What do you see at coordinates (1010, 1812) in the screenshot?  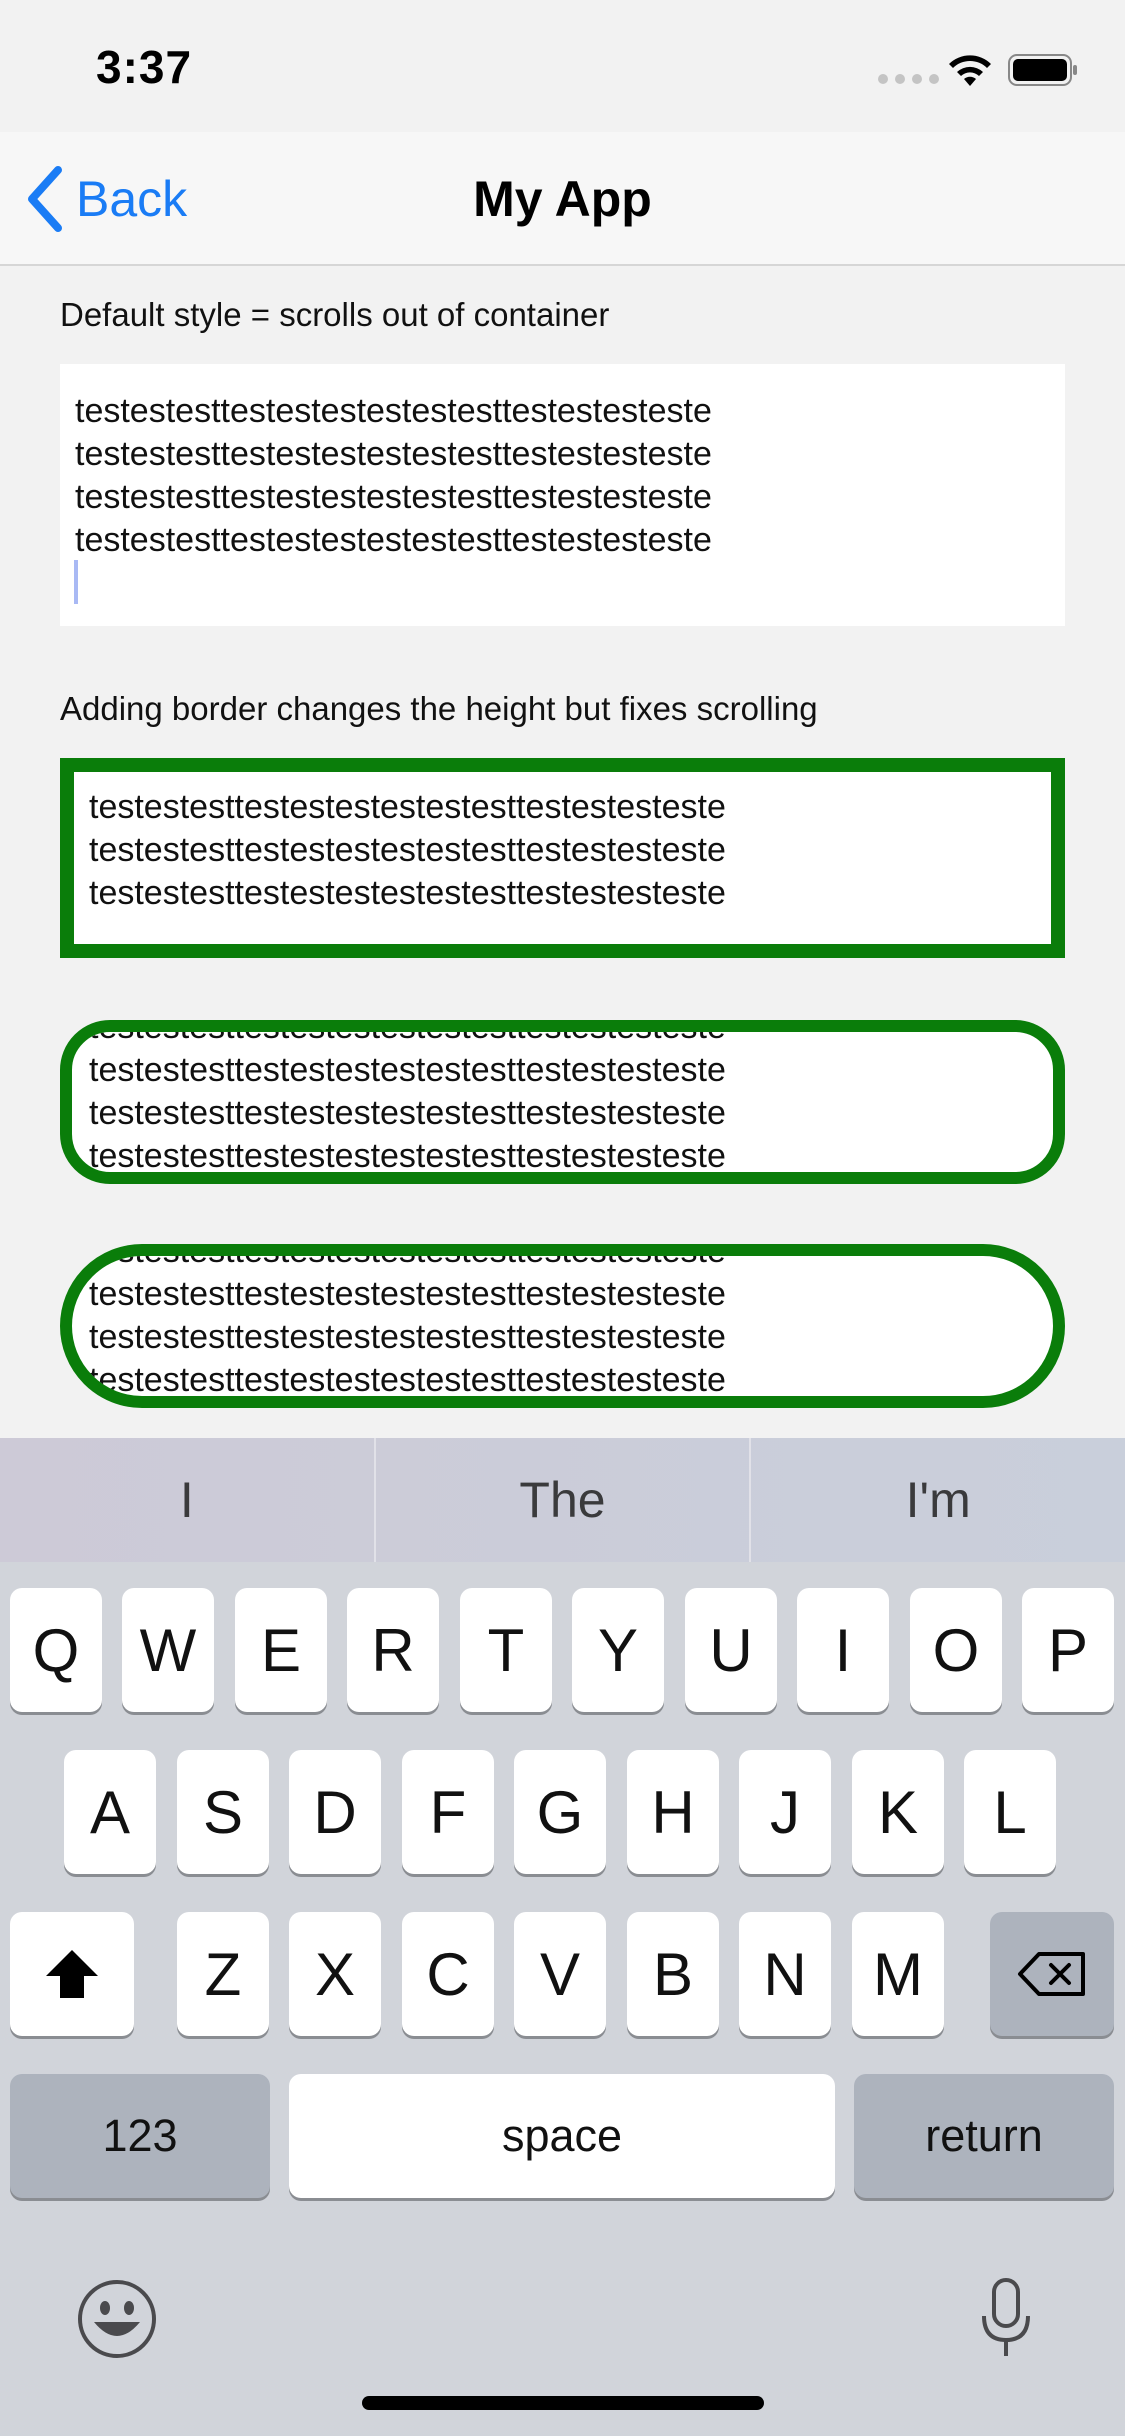 I see `key-l: L` at bounding box center [1010, 1812].